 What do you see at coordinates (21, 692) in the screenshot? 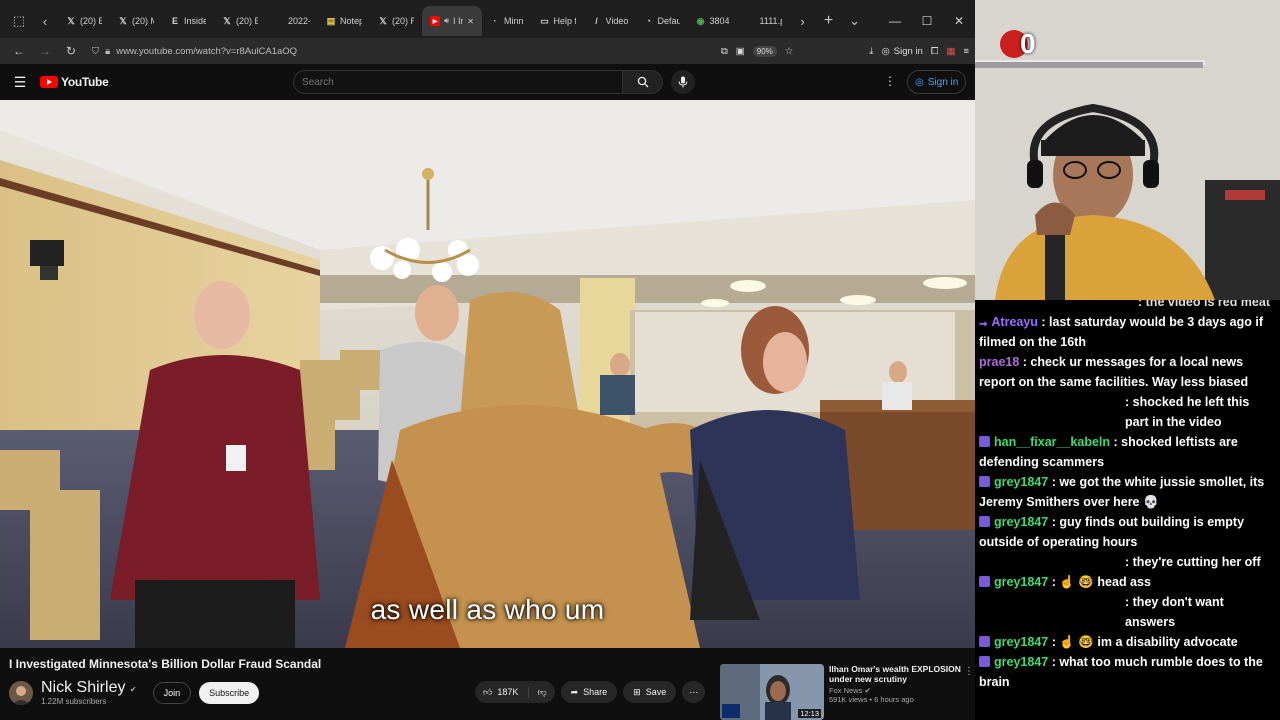
I see `channel-avatar` at bounding box center [21, 692].